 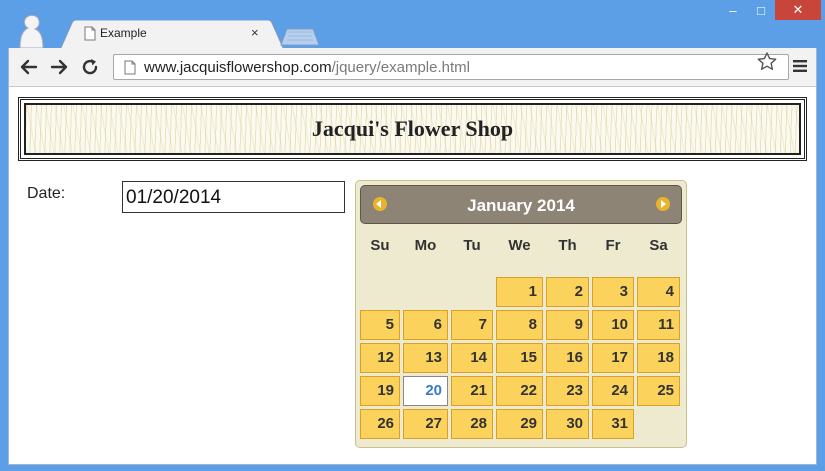 I want to click on page-icon, so click(x=130, y=67).